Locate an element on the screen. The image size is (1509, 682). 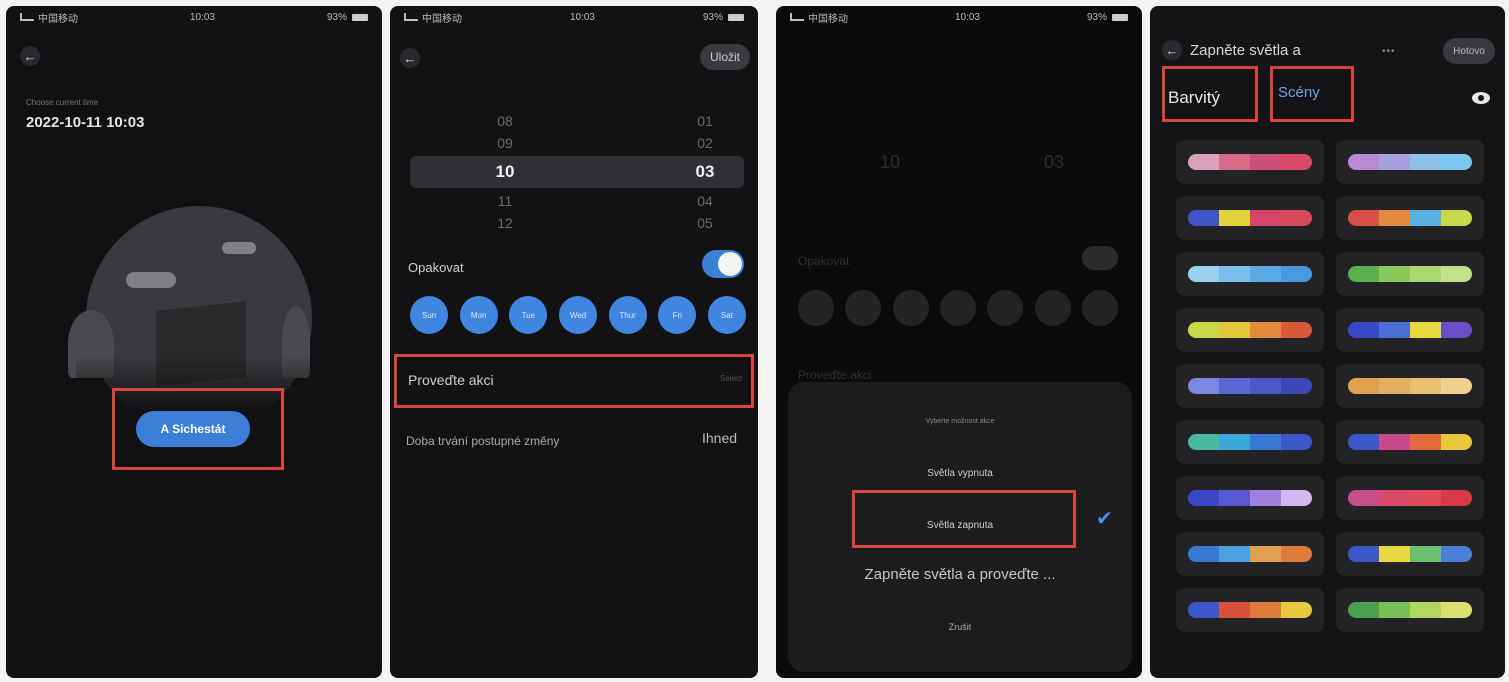
repeat-toggle is located at coordinates (723, 264).